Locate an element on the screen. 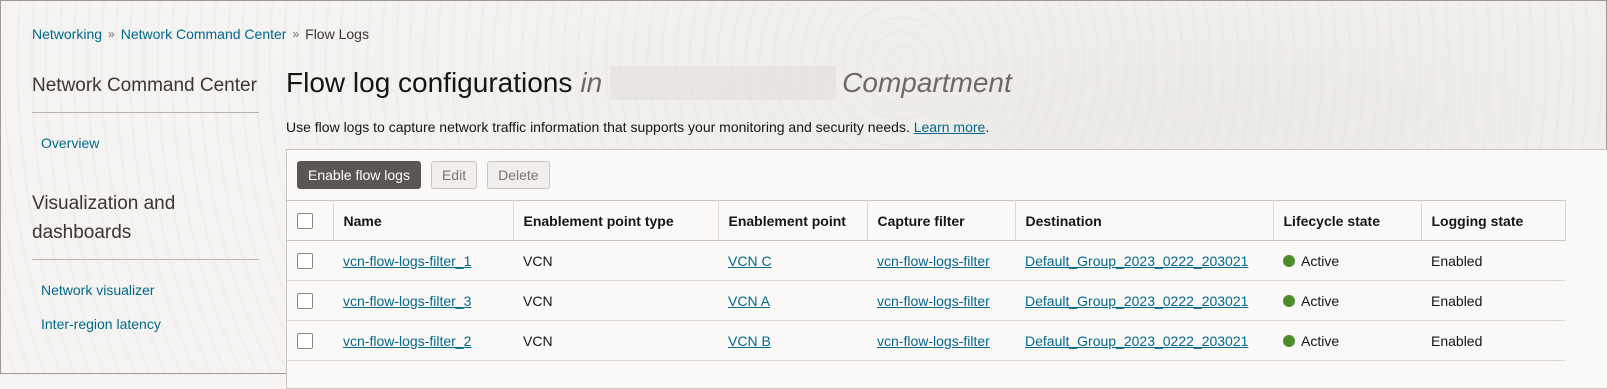  description-period: . is located at coordinates (987, 127).